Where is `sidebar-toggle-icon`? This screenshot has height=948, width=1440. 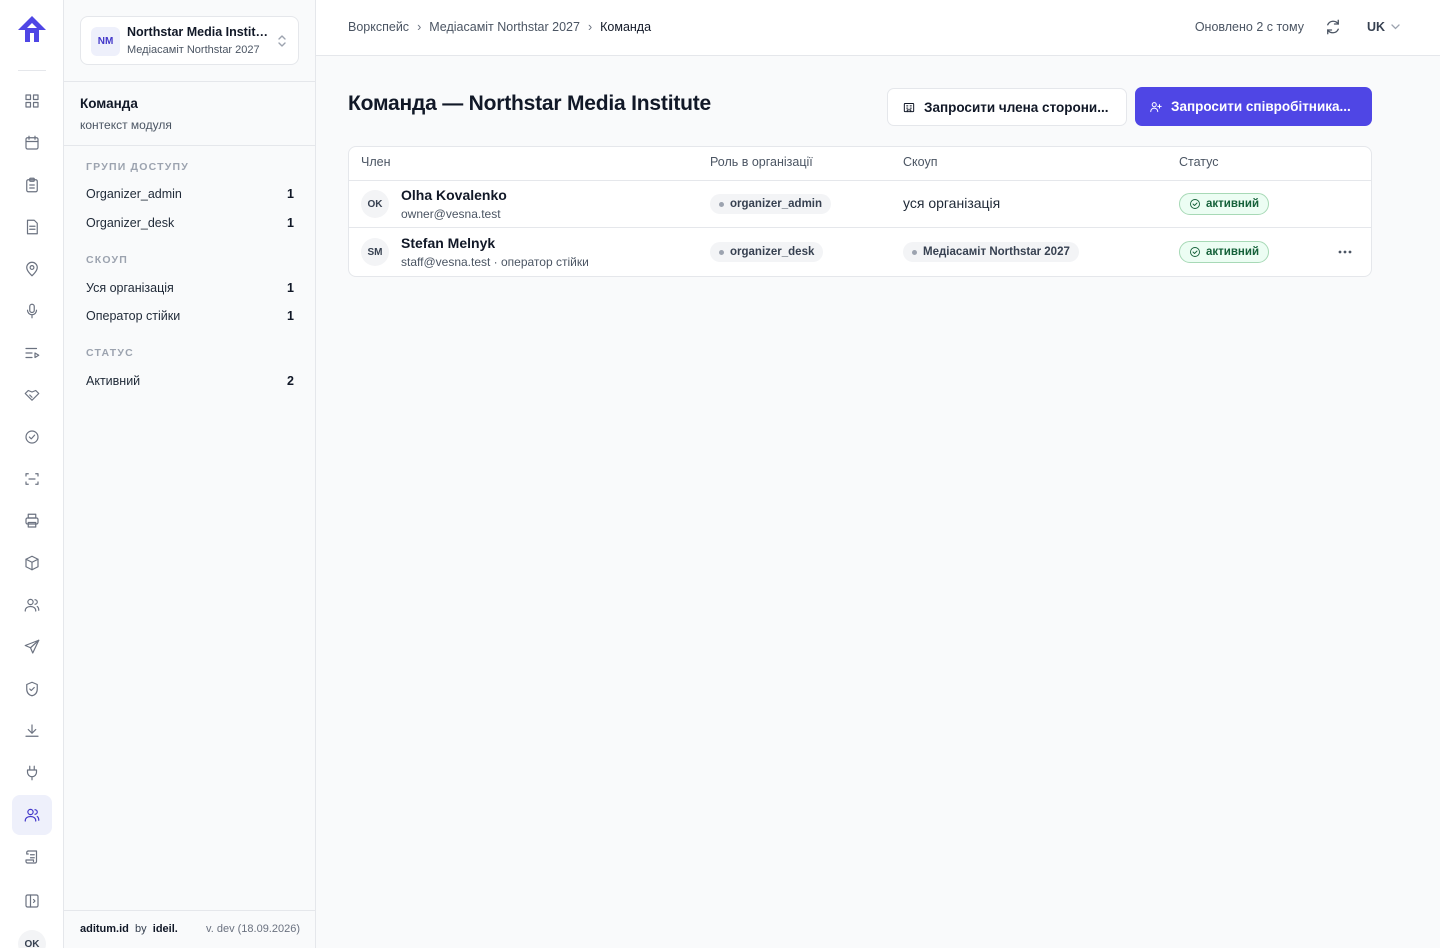 sidebar-toggle-icon is located at coordinates (32, 901).